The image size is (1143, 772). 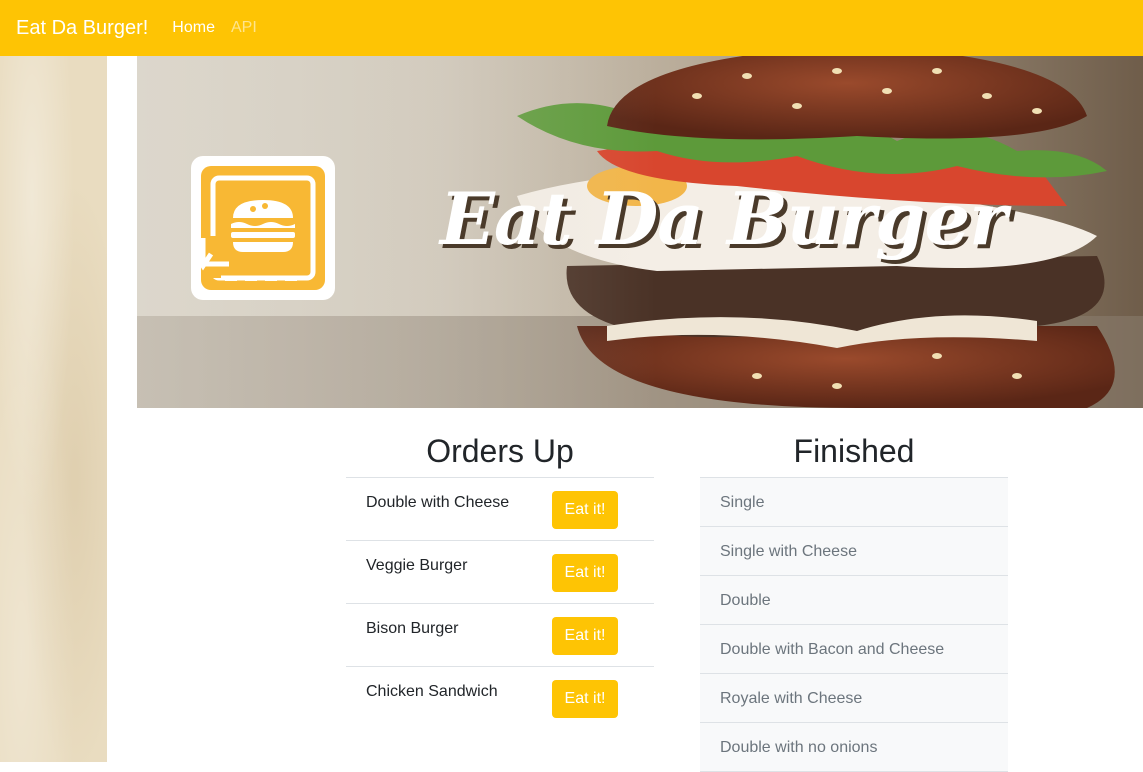 What do you see at coordinates (723, 218) in the screenshot?
I see `hero-title: Eat Da Burger` at bounding box center [723, 218].